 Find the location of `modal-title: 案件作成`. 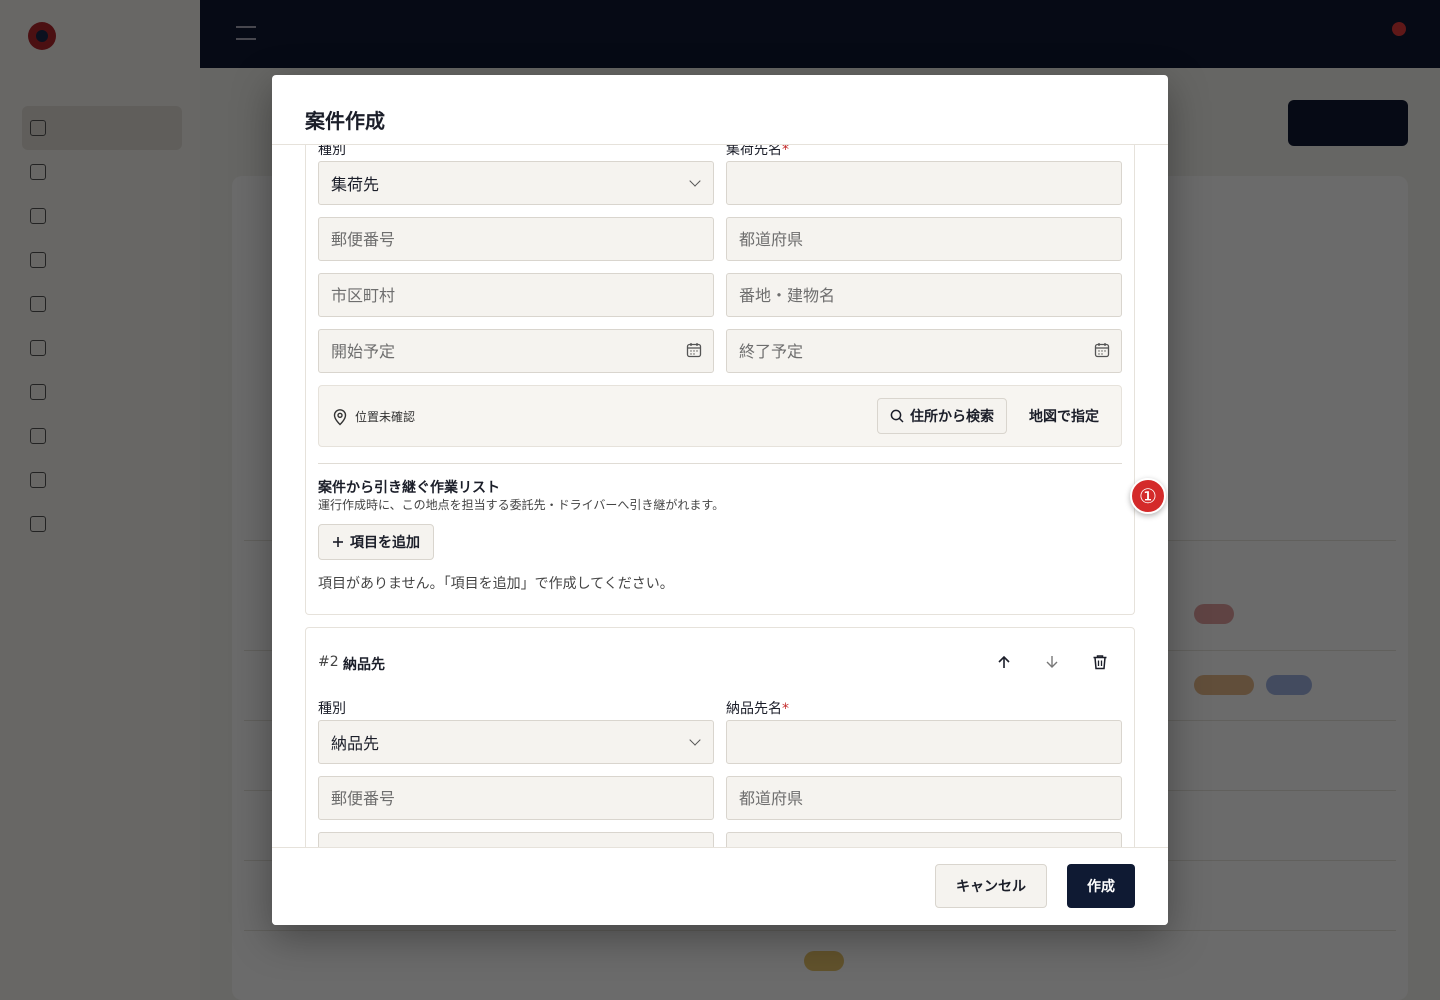

modal-title: 案件作成 is located at coordinates (345, 121).